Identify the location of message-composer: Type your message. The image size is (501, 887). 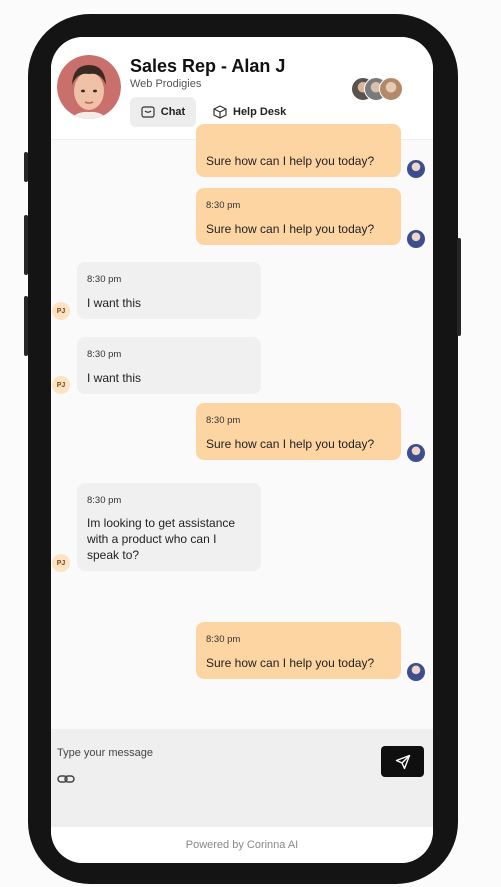
(242, 778).